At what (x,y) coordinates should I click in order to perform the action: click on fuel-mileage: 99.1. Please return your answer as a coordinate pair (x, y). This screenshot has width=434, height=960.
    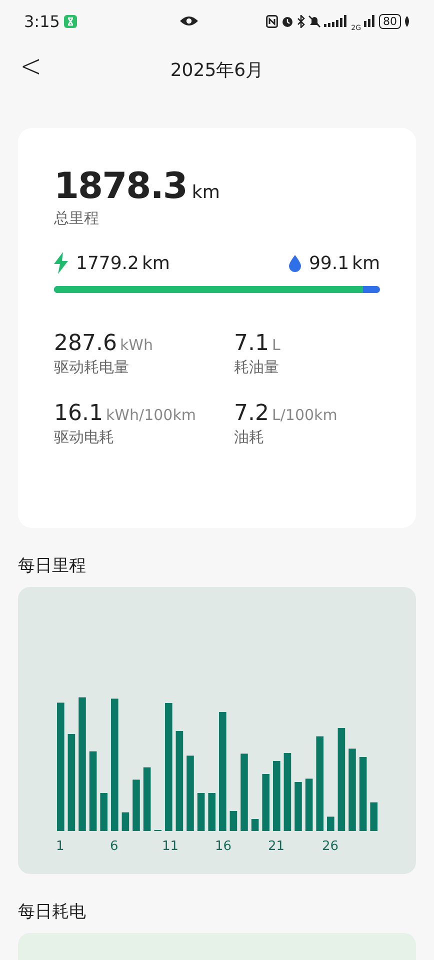
    Looking at the image, I should click on (329, 263).